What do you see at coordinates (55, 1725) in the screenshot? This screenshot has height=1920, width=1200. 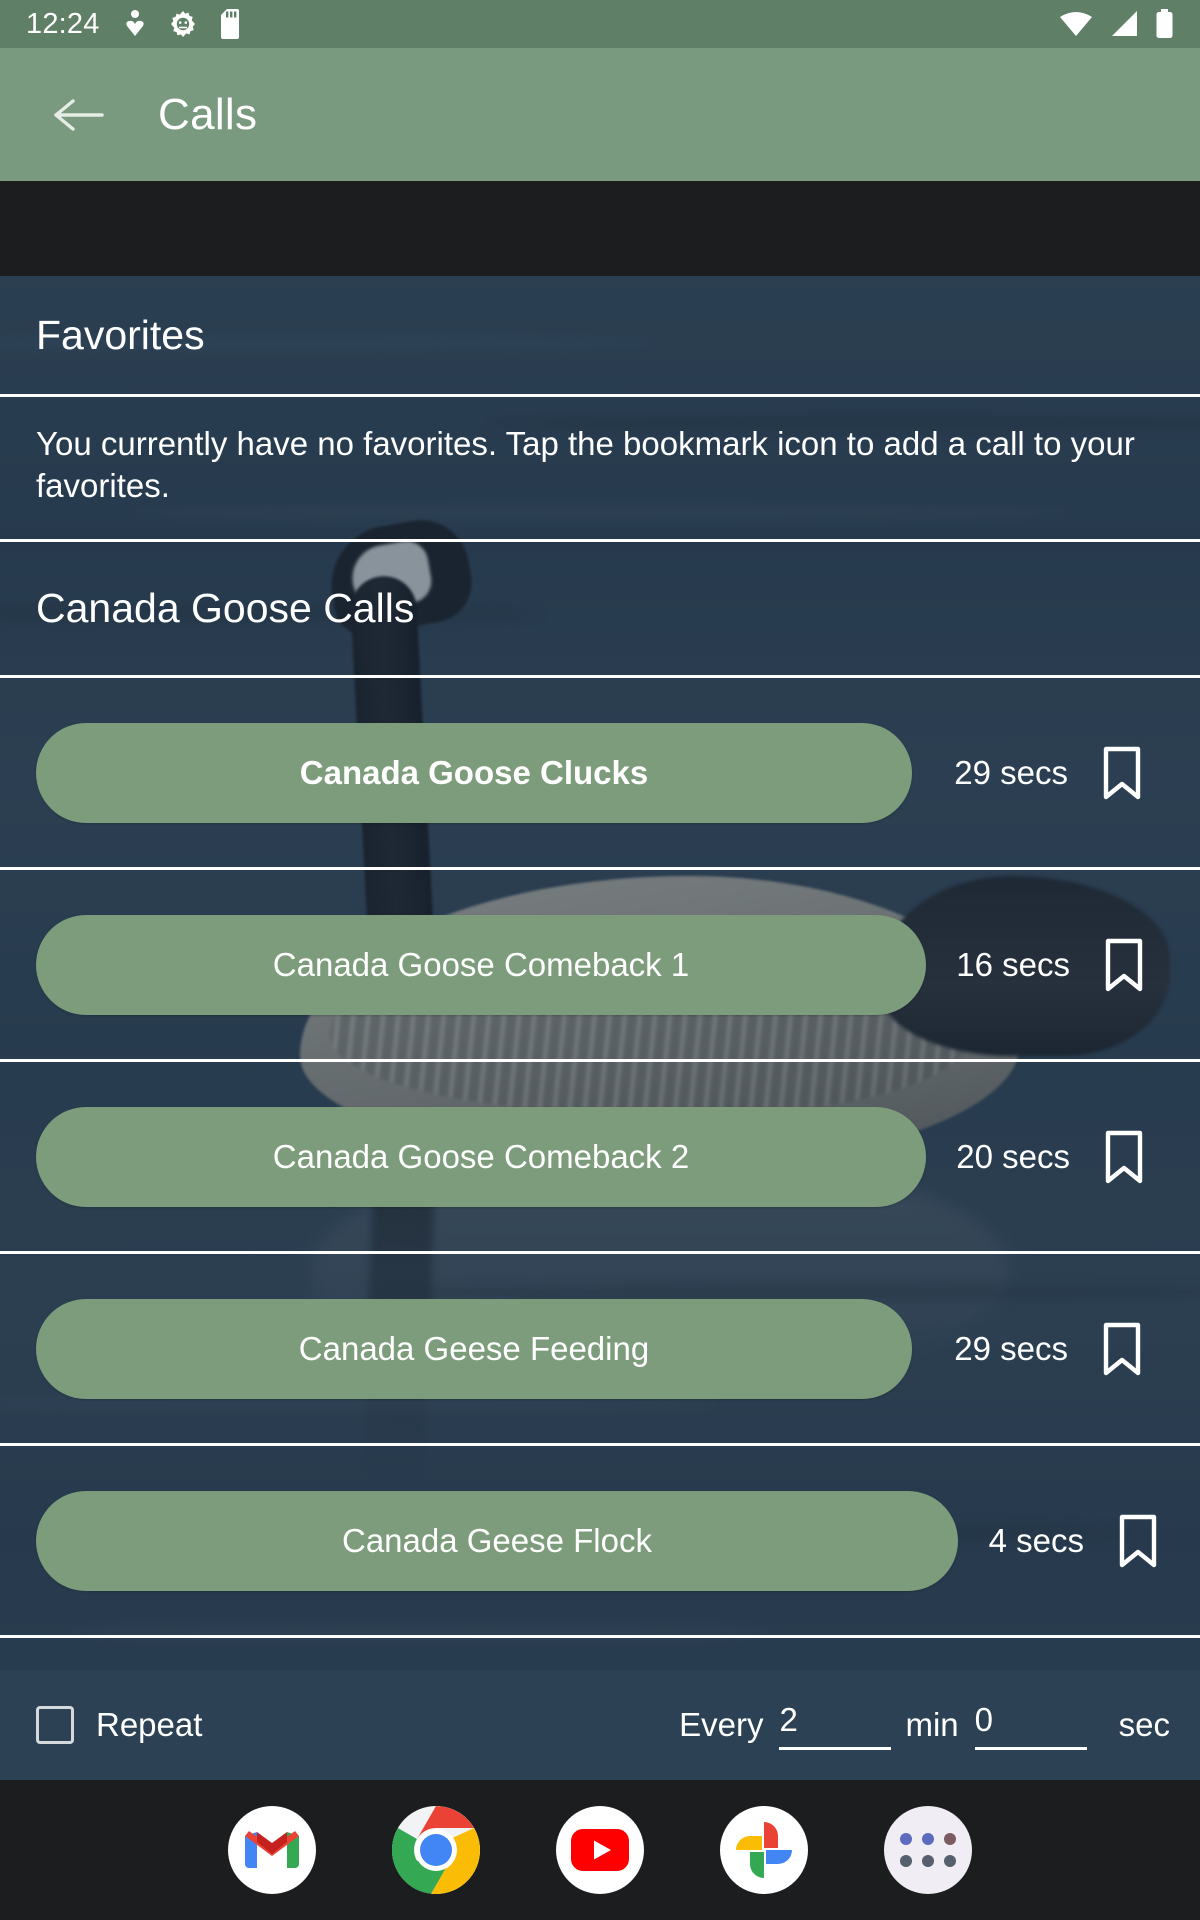 I see `checkbox-unchecked-icon` at bounding box center [55, 1725].